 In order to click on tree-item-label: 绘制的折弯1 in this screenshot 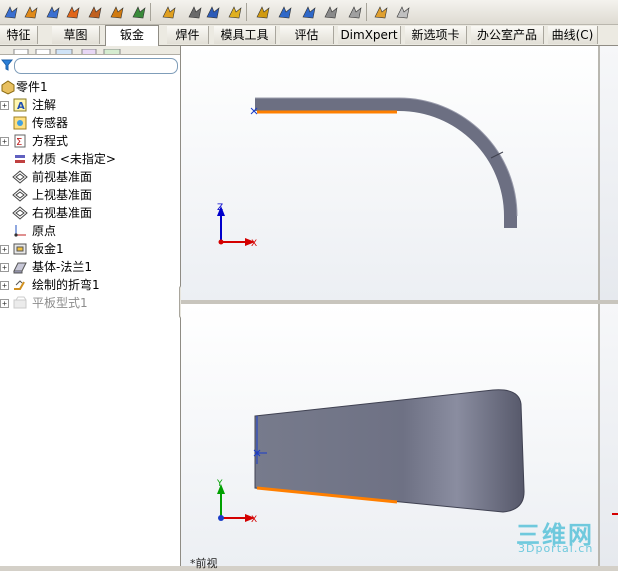, I will do `click(66, 285)`.